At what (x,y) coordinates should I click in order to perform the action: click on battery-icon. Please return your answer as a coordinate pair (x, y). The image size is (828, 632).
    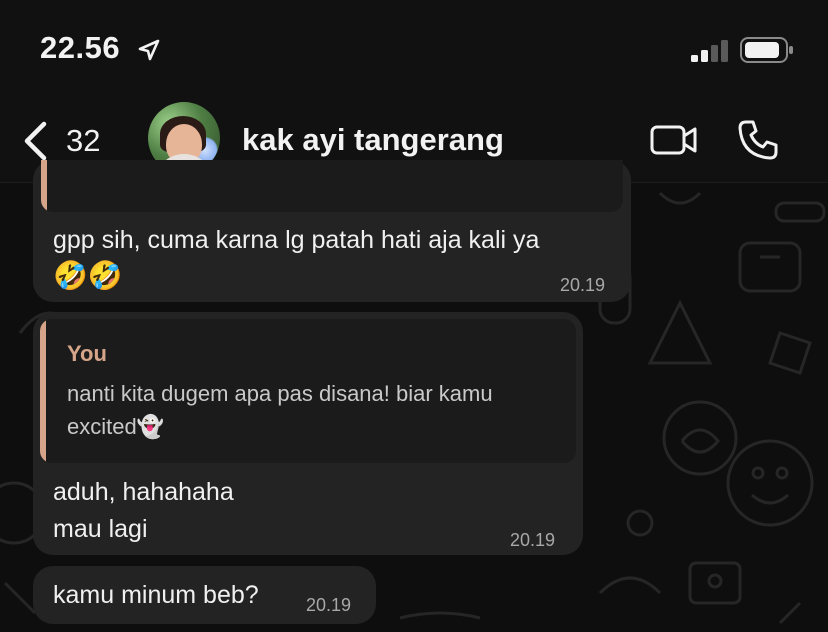
    Looking at the image, I should click on (766, 50).